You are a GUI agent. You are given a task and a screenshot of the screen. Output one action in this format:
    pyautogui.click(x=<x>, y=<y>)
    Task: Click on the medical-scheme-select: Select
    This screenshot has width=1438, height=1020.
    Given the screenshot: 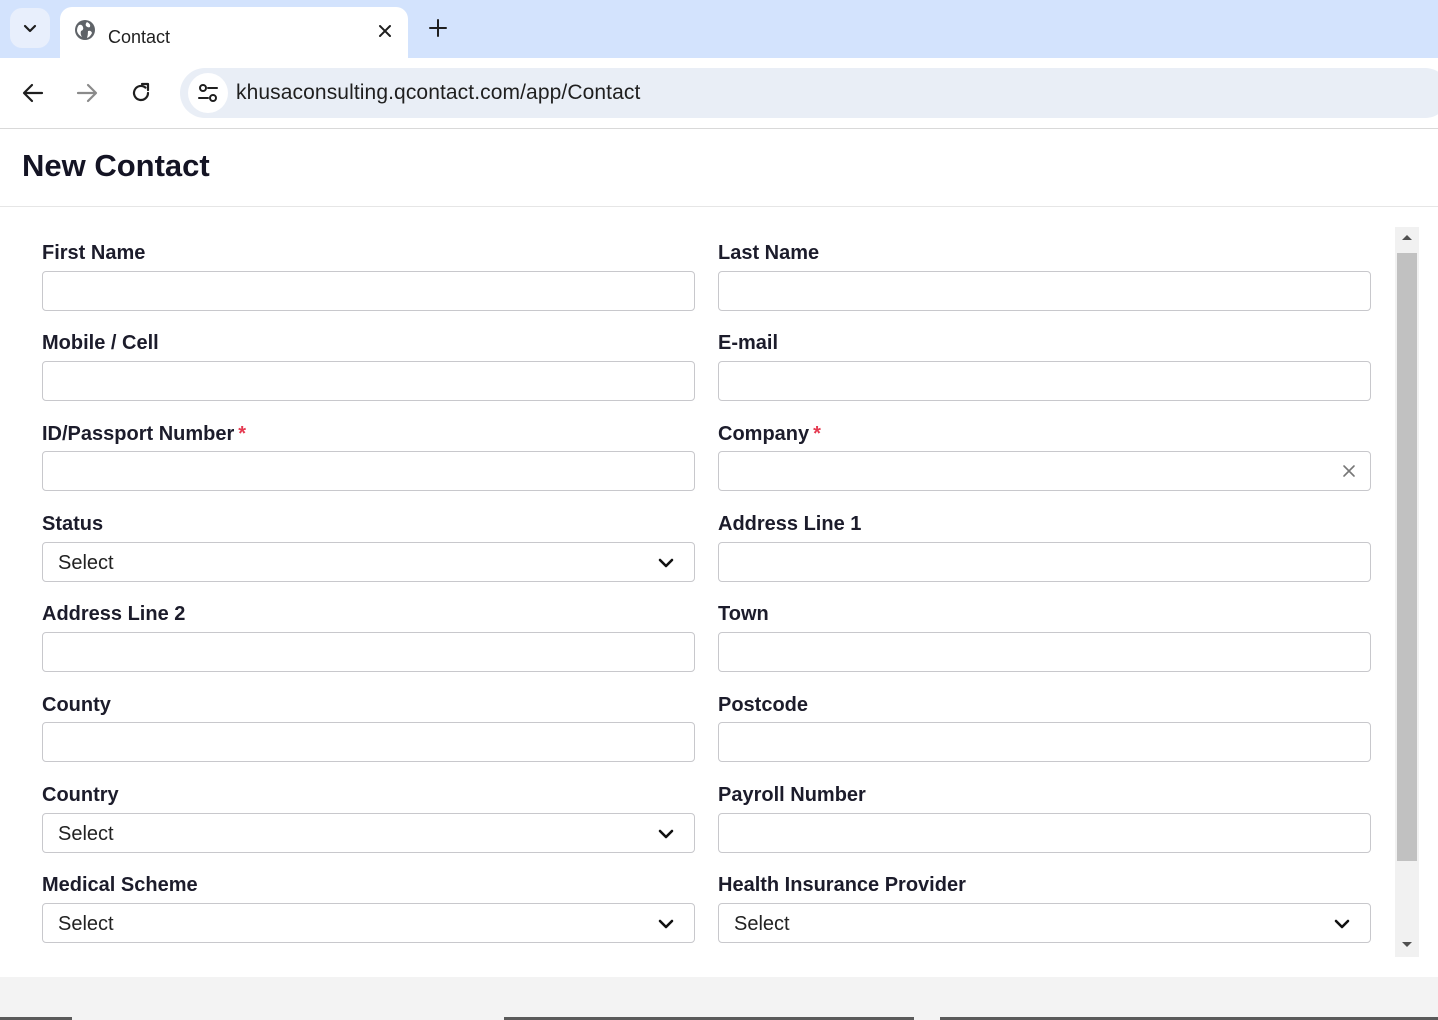 What is the action you would take?
    pyautogui.click(x=368, y=923)
    